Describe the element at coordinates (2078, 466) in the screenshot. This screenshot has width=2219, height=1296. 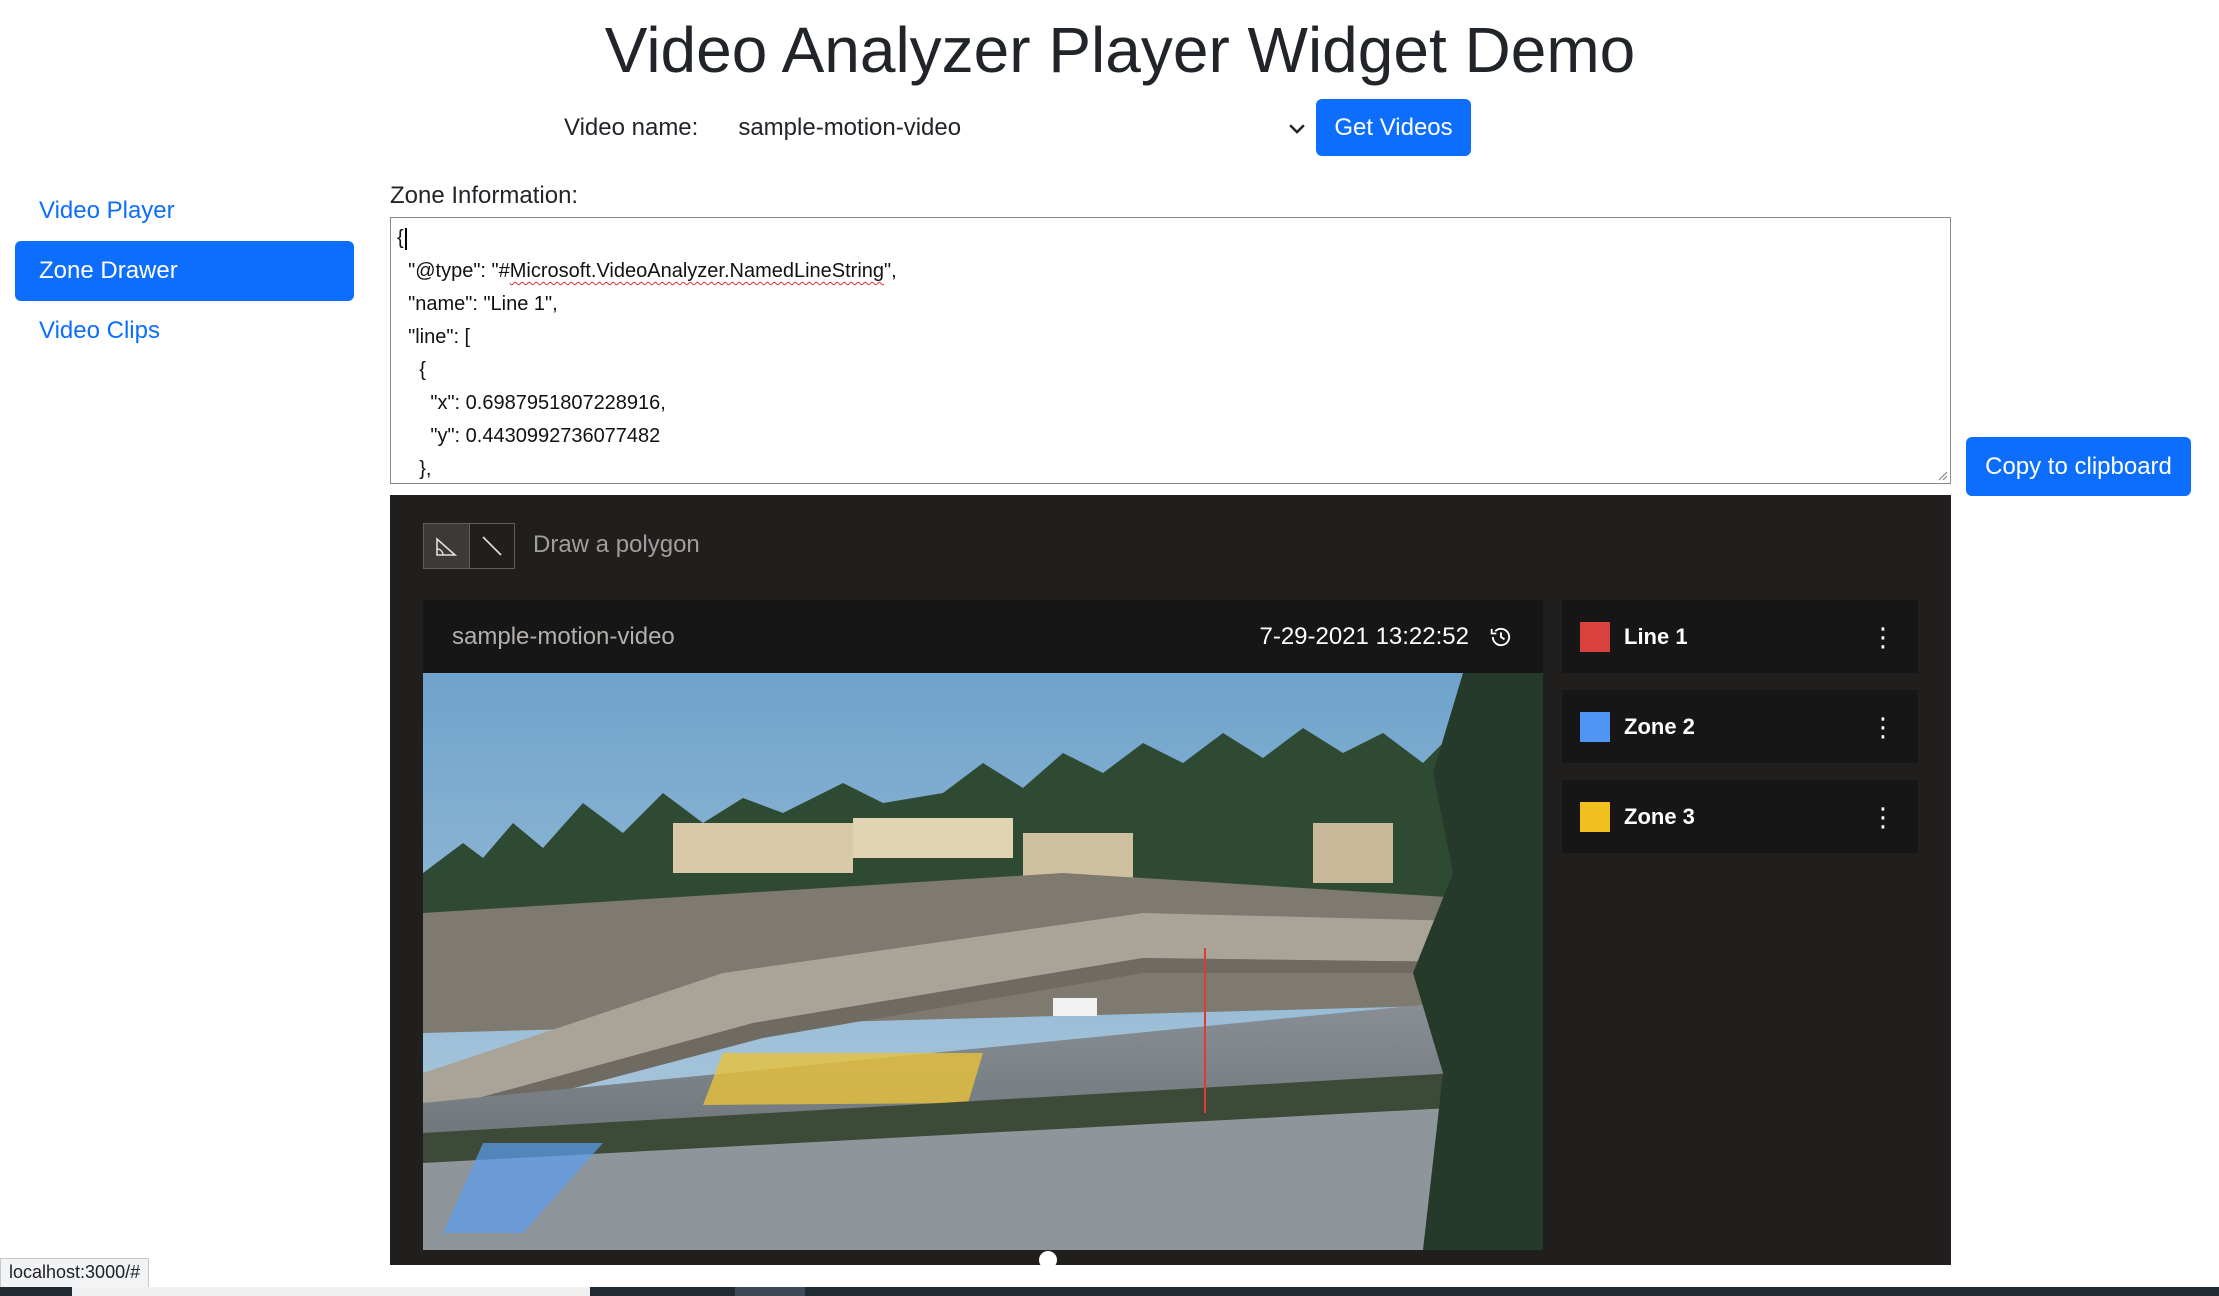
I see `copy-to-clipboard-button: Copy to clipboard` at that location.